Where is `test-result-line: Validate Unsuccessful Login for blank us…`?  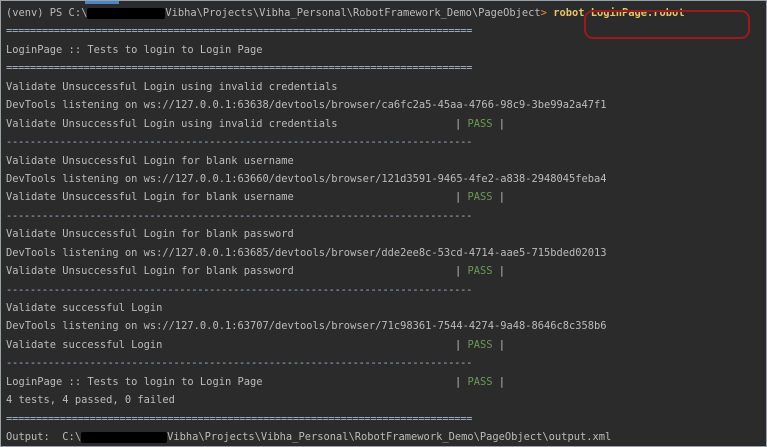 test-result-line: Validate Unsuccessful Login for blank us… is located at coordinates (383, 197).